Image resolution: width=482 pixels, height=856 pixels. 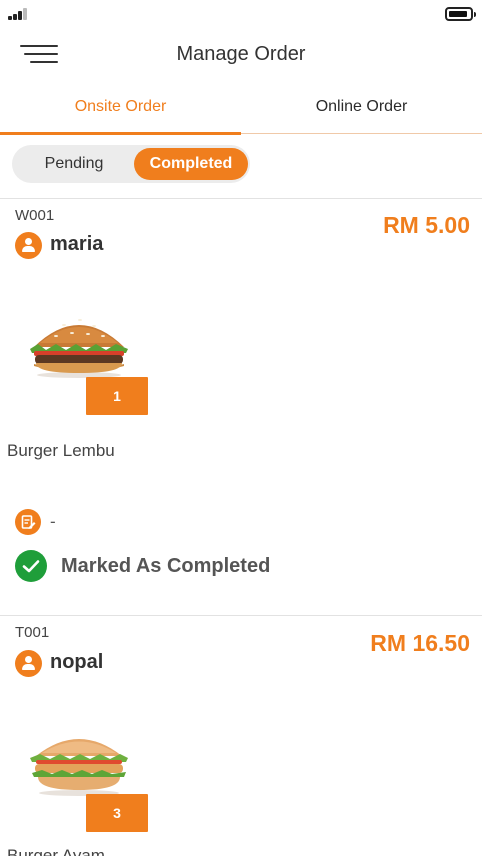 I want to click on order-status: Marked As Completed, so click(x=166, y=566).